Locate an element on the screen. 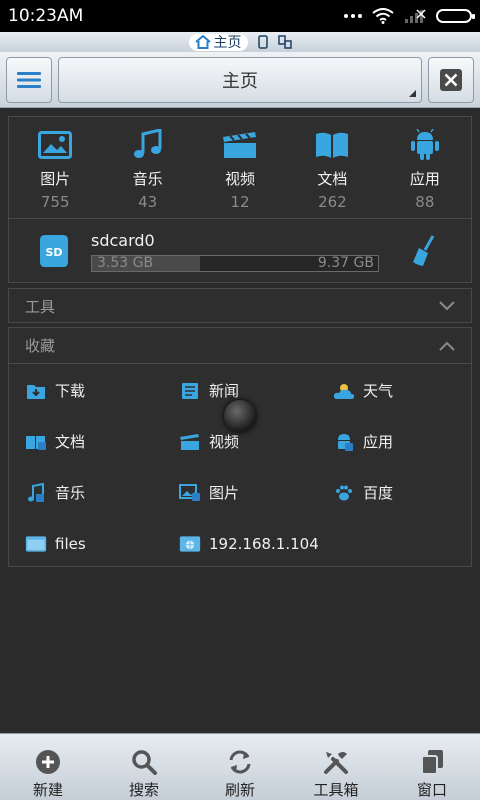  book-icon is located at coordinates (36, 442).